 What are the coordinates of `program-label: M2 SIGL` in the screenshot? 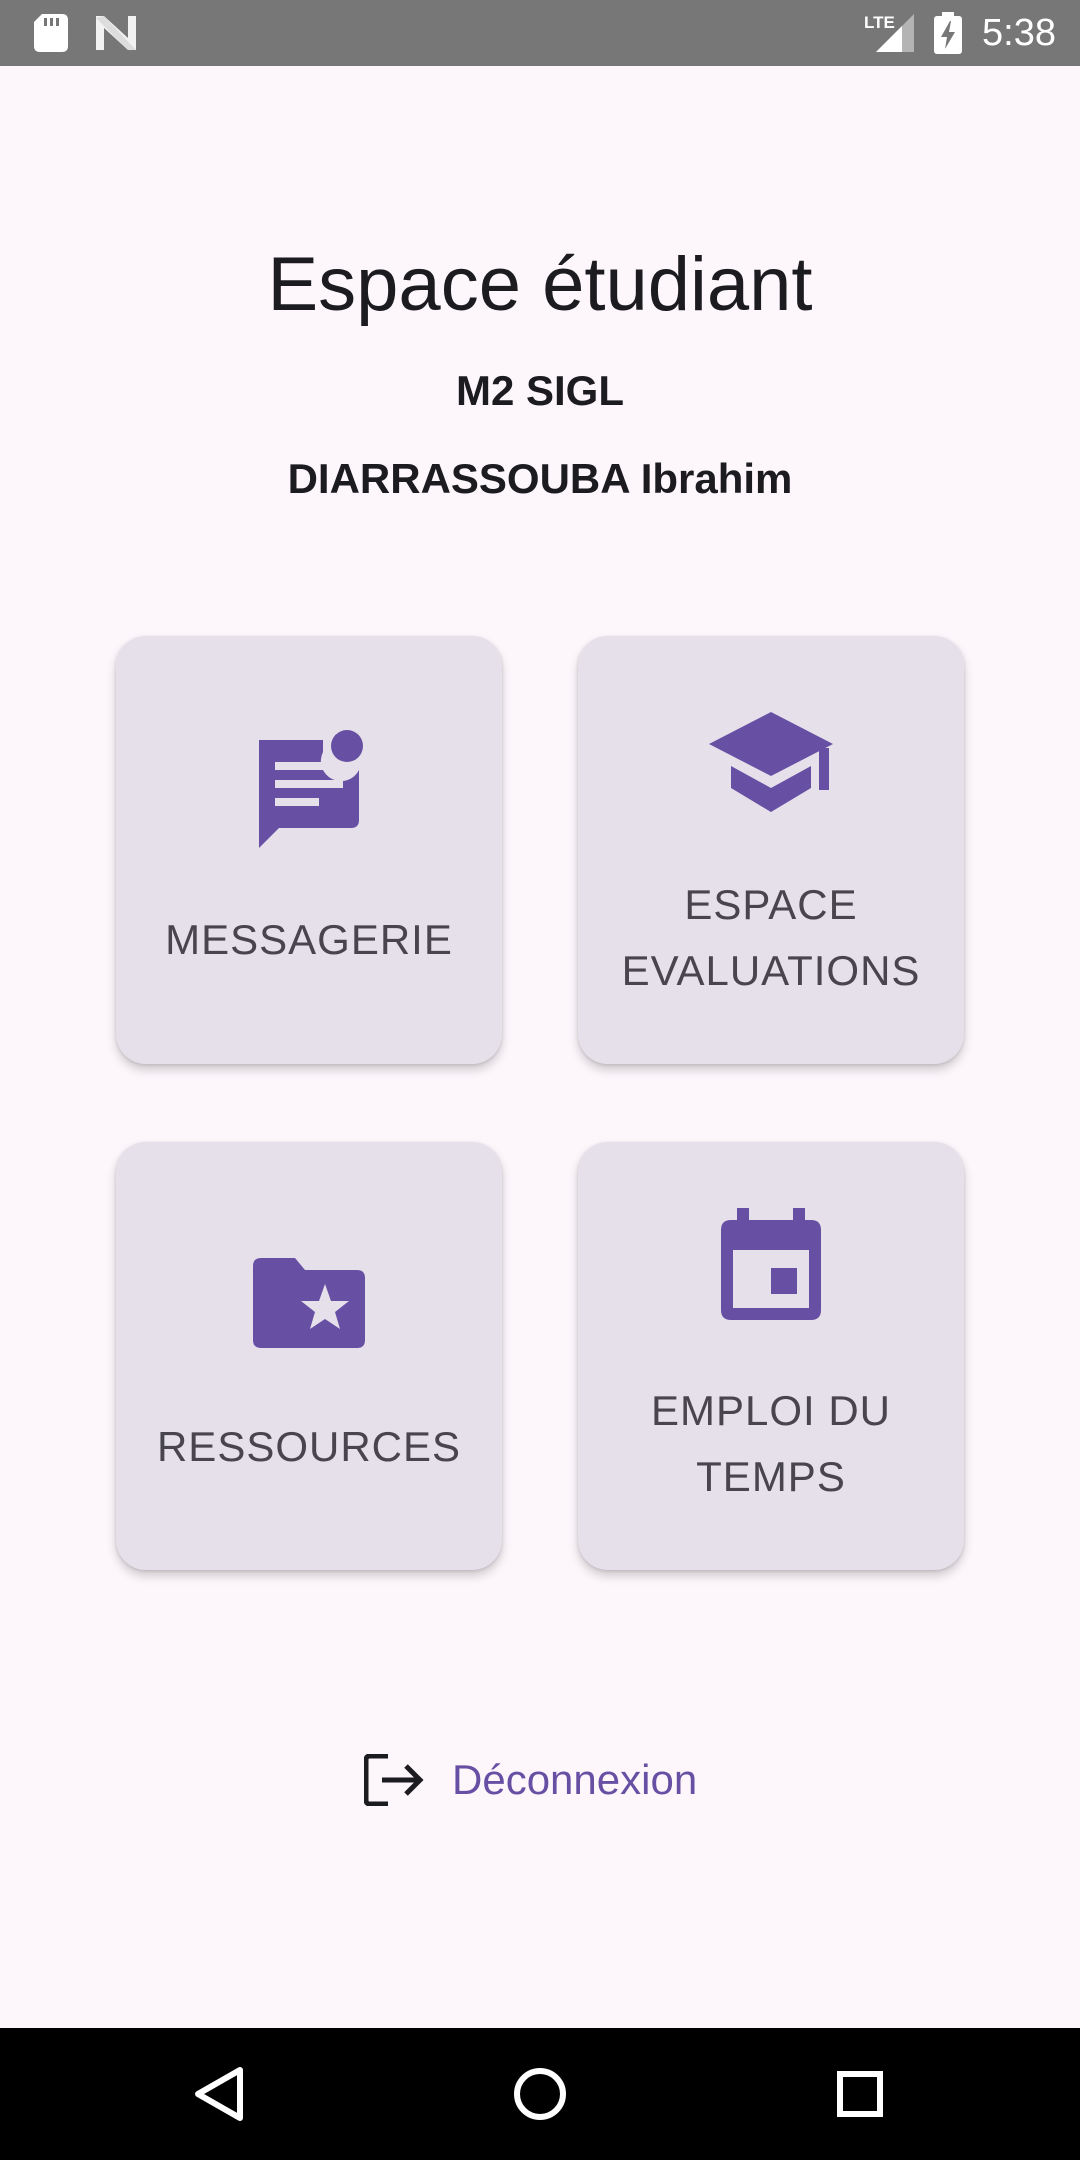 It's located at (540, 390).